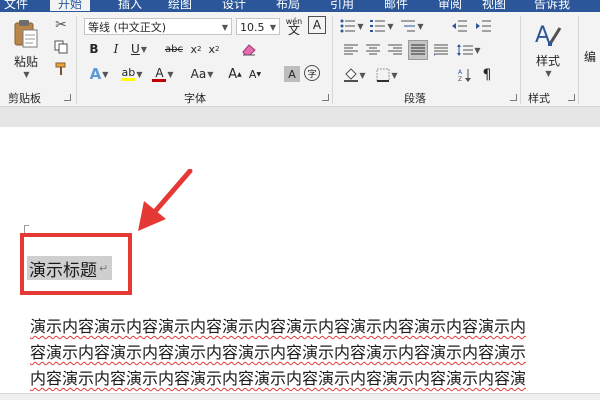  I want to click on character-border-char: A, so click(317, 25).